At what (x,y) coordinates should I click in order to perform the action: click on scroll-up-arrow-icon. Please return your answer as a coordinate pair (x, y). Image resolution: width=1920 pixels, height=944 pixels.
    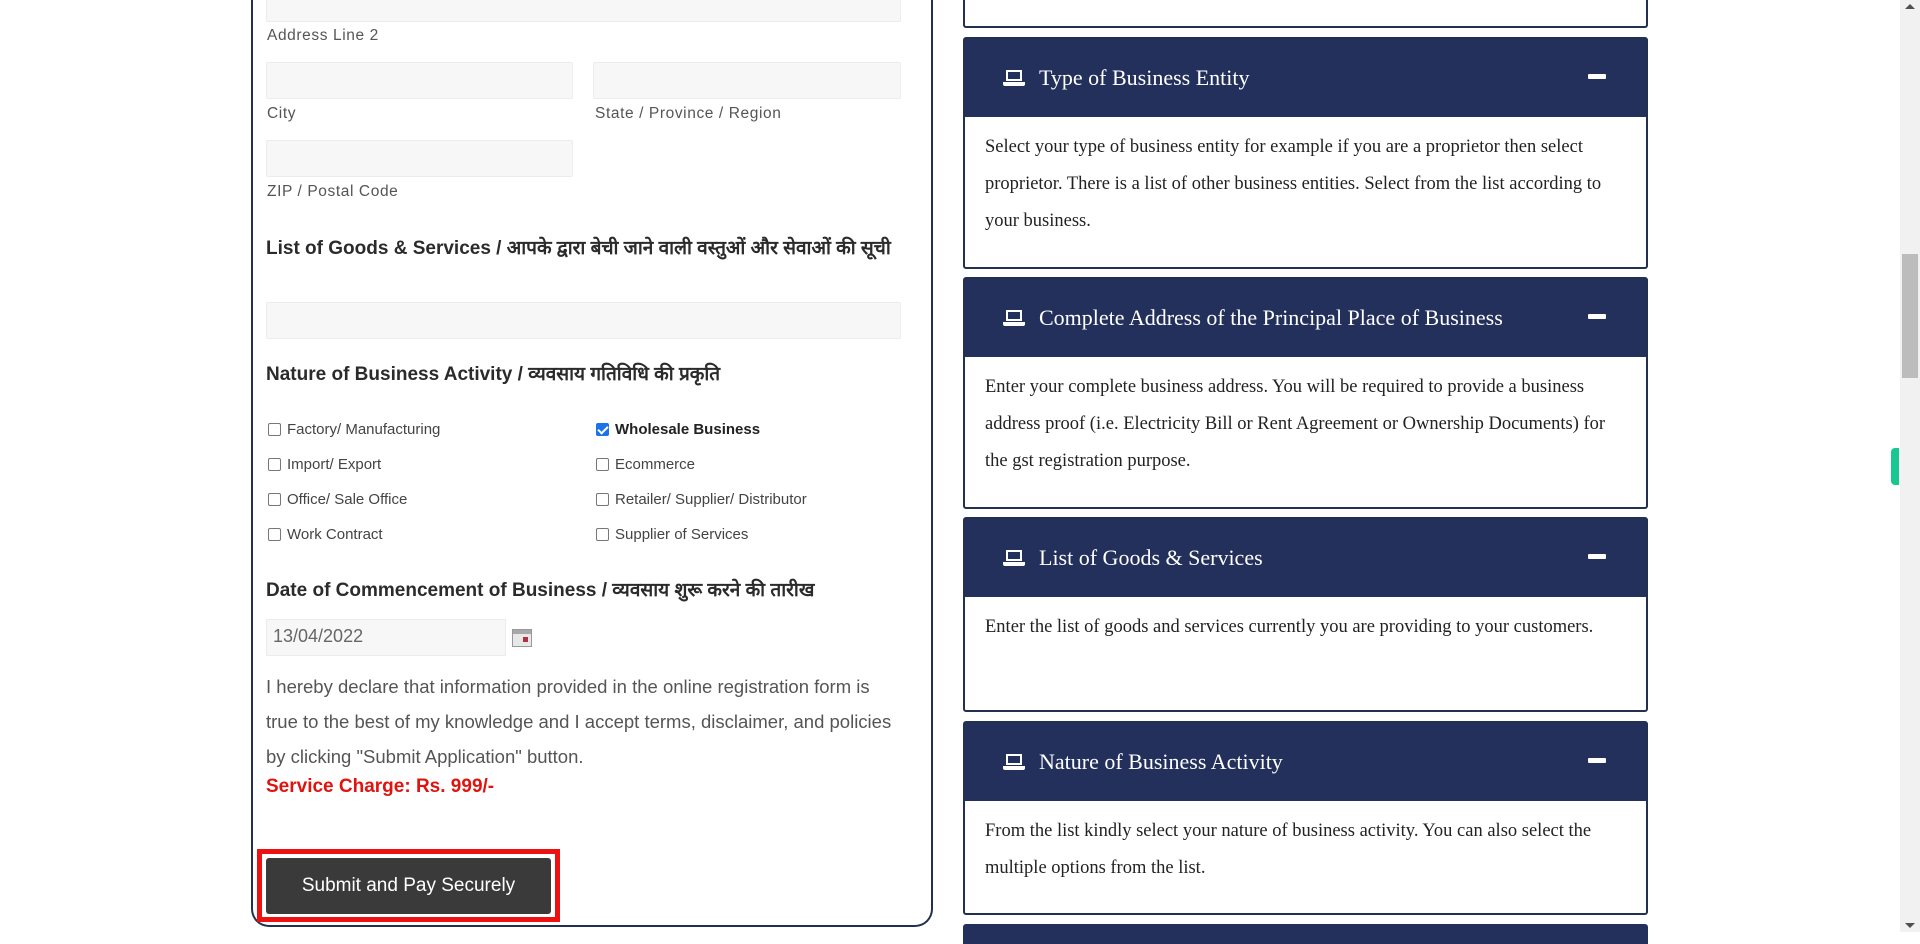
    Looking at the image, I should click on (1910, 6).